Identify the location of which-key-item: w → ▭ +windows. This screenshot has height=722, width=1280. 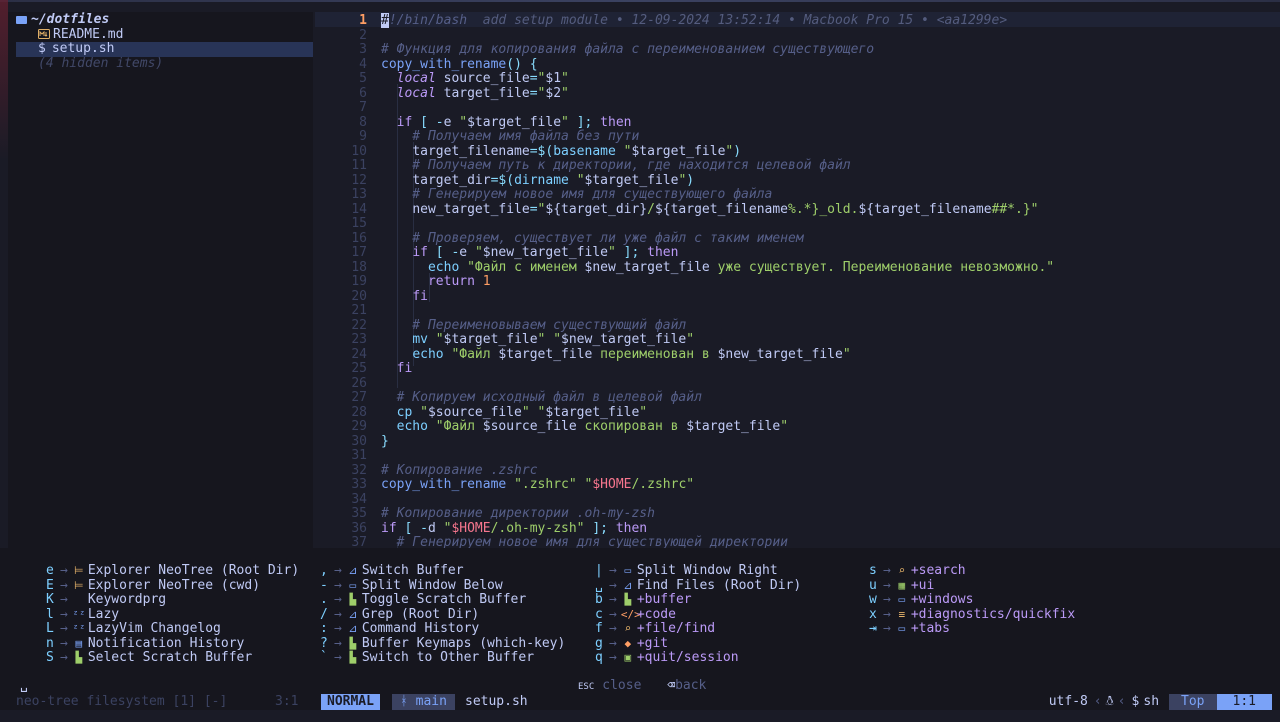
(921, 600).